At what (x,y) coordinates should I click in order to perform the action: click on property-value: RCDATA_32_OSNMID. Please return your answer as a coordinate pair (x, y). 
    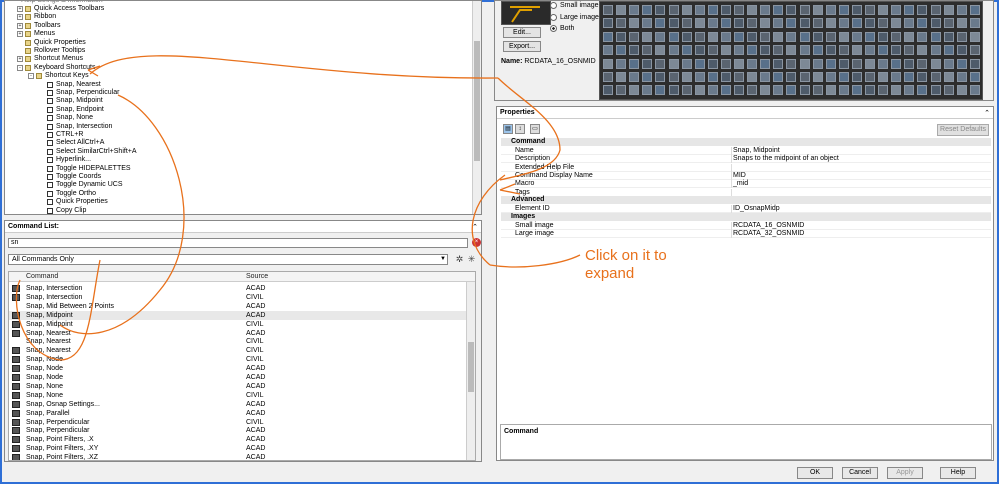
    Looking at the image, I should click on (768, 234).